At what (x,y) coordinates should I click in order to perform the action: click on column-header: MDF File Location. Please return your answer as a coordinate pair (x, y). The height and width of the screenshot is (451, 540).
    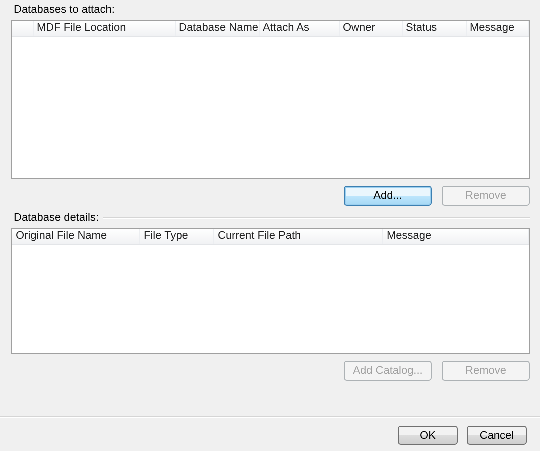
    Looking at the image, I should click on (105, 28).